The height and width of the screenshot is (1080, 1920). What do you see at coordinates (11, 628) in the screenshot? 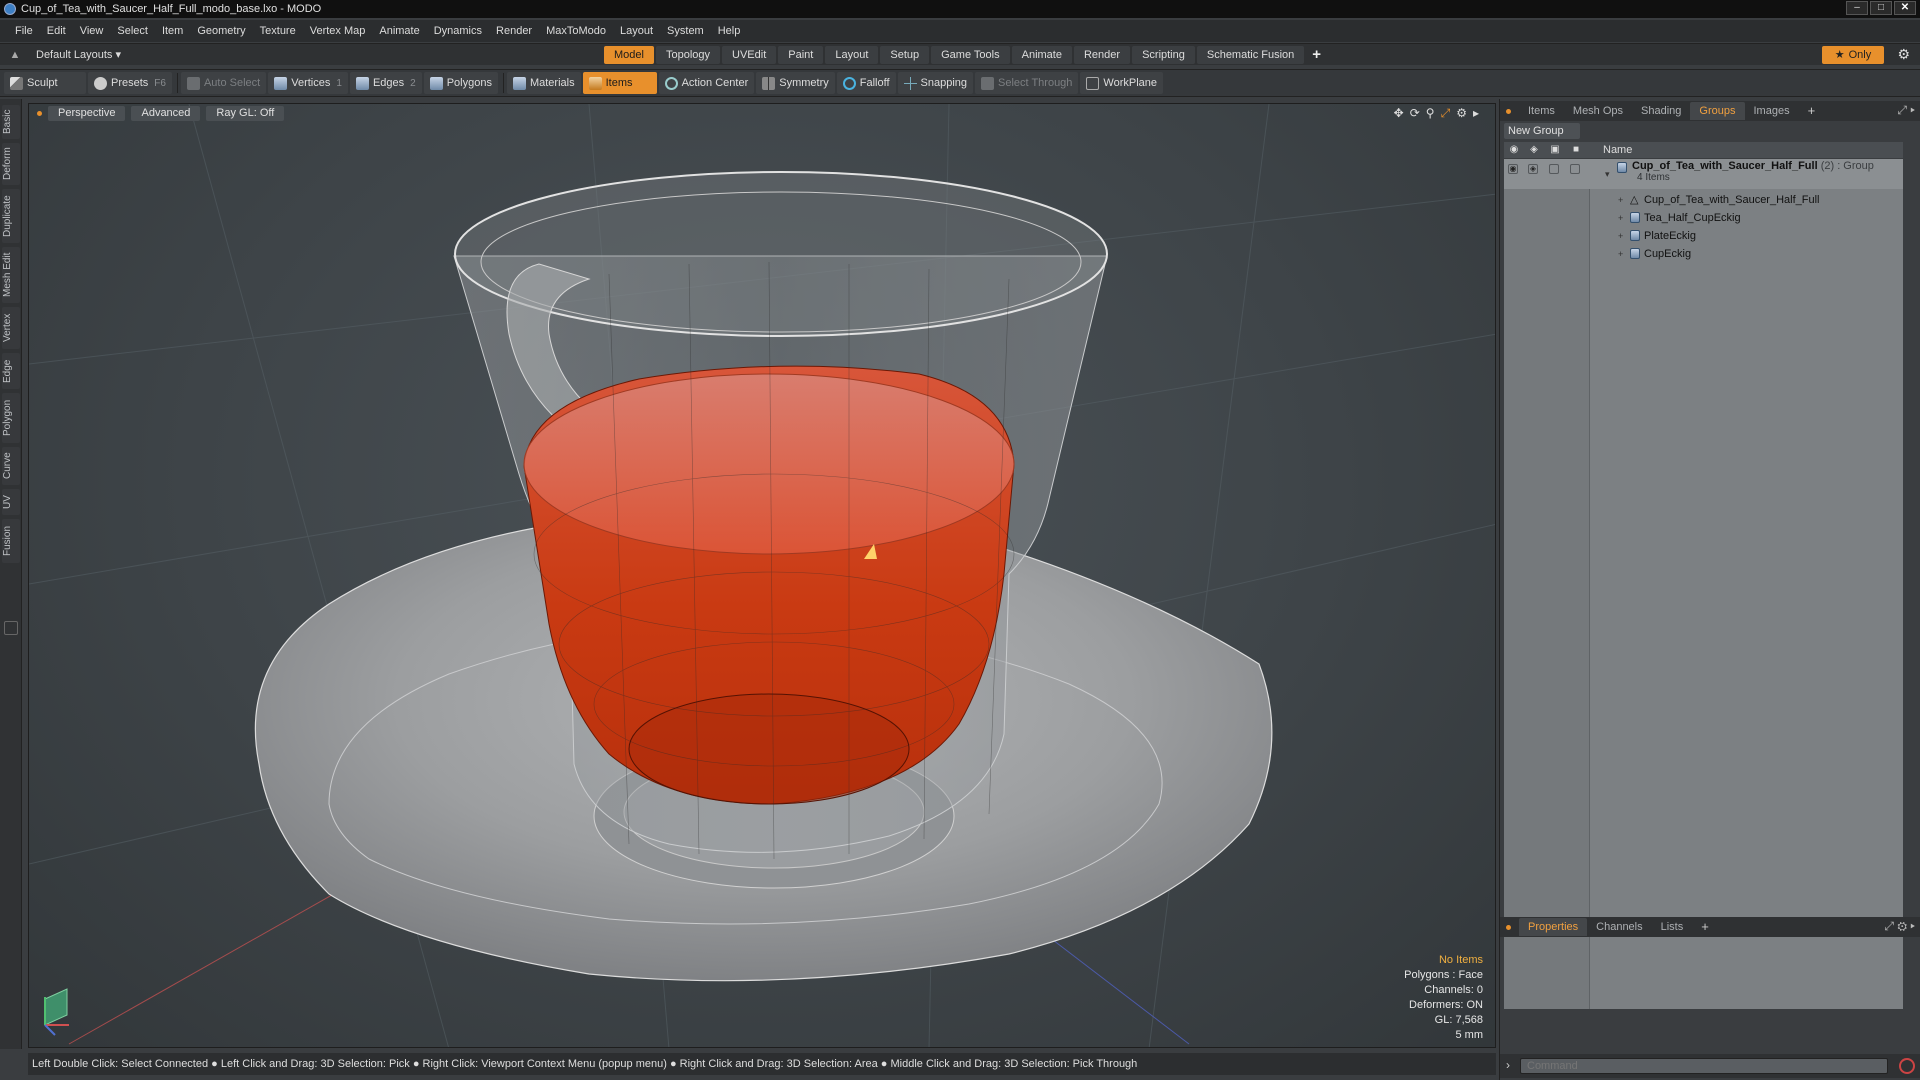
I see `left-panel-toggle` at bounding box center [11, 628].